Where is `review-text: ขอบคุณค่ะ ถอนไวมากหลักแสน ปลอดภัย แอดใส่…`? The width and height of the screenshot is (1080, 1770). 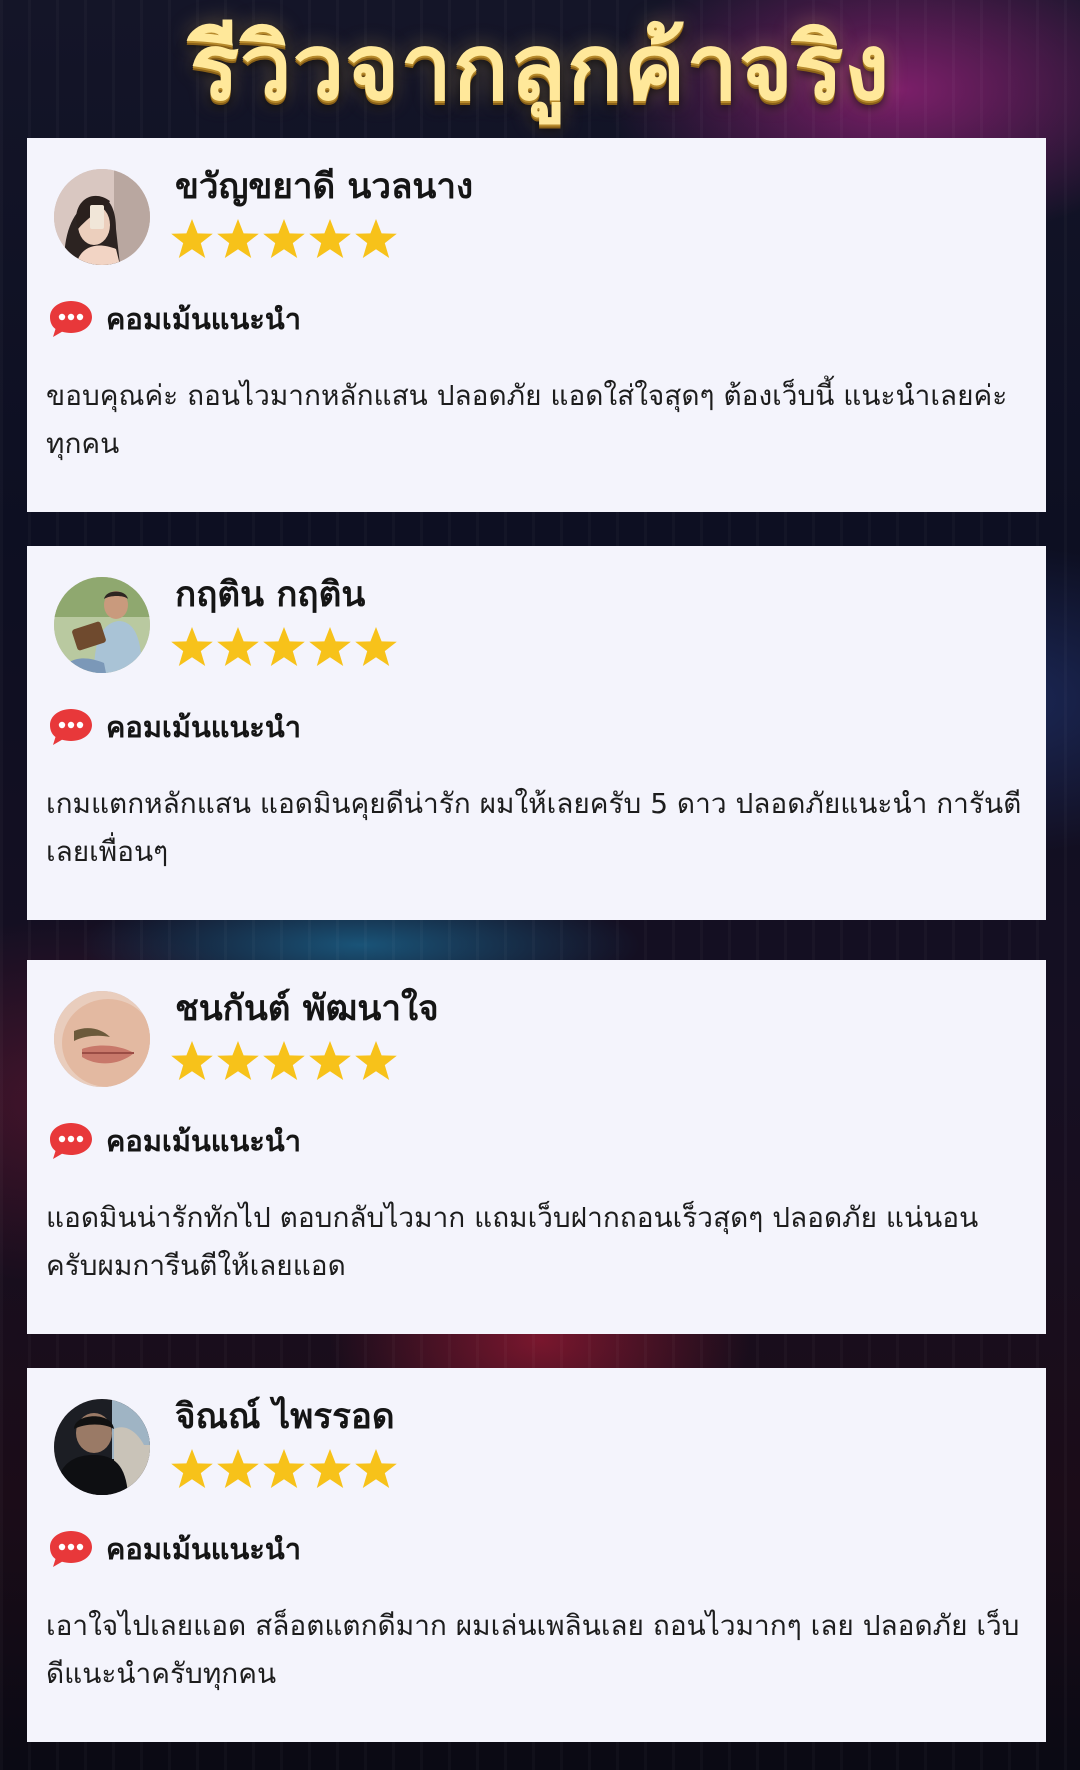 review-text: ขอบคุณค่ะ ถอนไวมากหลักแสน ปลอดภัย แอดใส่… is located at coordinates (527, 419).